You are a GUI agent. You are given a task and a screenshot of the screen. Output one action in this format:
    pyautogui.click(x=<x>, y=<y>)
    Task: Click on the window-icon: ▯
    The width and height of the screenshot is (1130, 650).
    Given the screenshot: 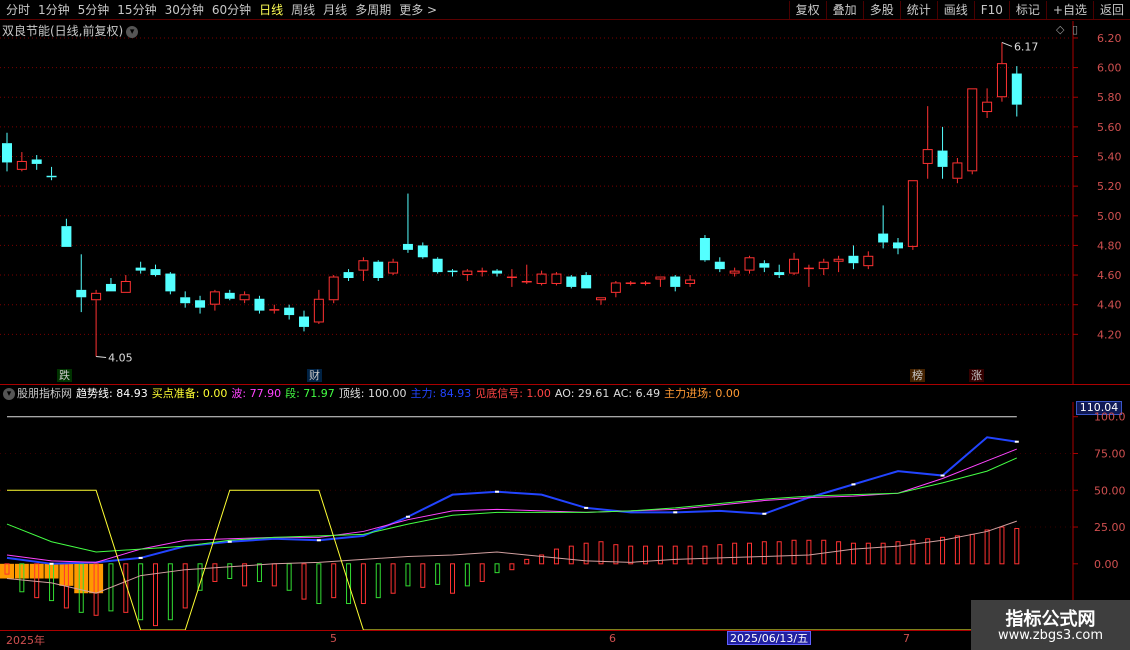 What is the action you would take?
    pyautogui.click(x=1075, y=29)
    